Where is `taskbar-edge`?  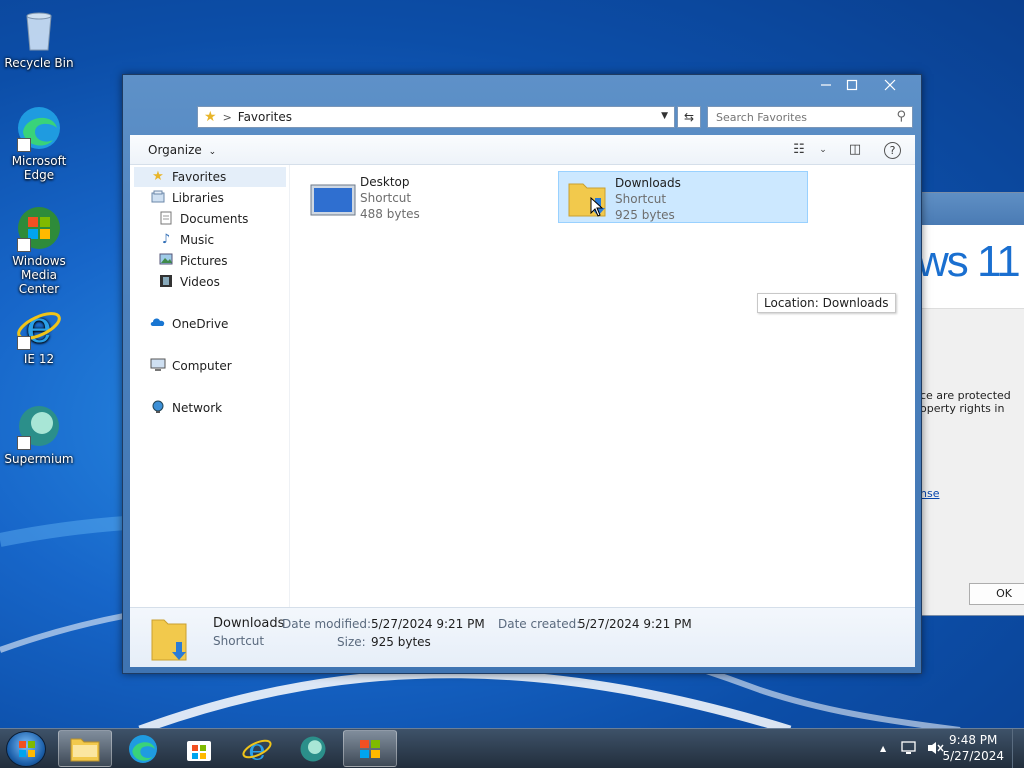
taskbar-edge is located at coordinates (143, 748).